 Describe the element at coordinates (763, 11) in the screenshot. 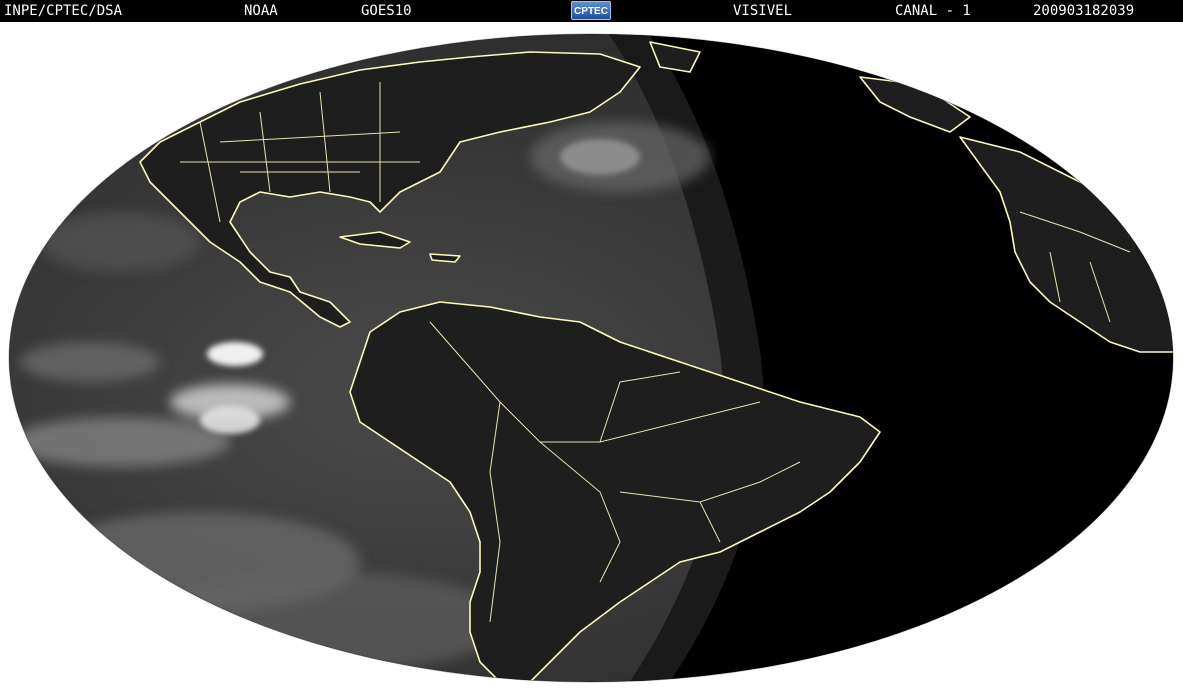

I see `channel-type-label: VISIVEL` at that location.